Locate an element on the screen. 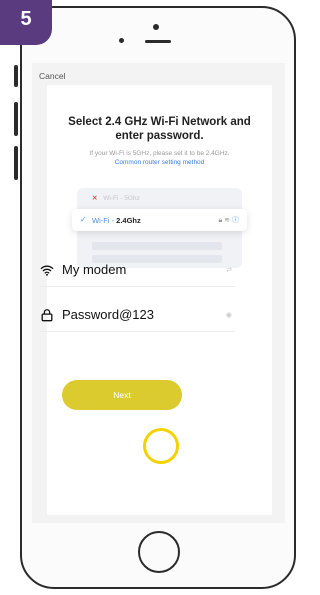  lock-small-icon: 🔒︎ is located at coordinates (220, 220).